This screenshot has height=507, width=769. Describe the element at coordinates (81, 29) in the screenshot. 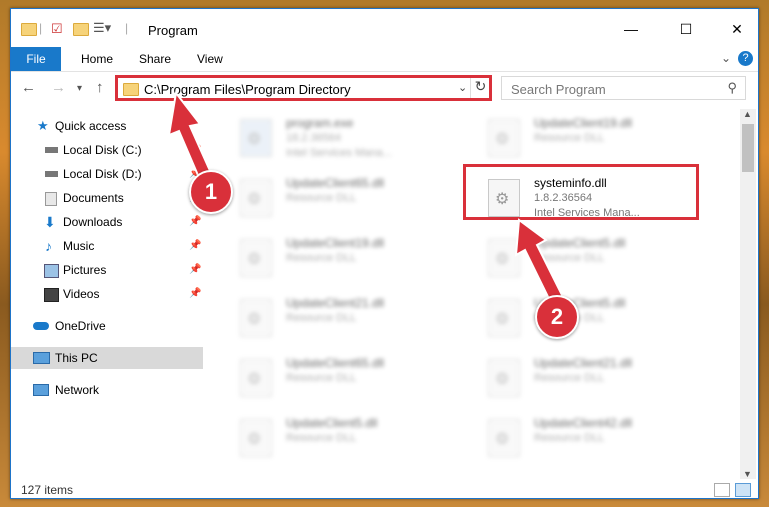

I see `new-folder-icon` at that location.